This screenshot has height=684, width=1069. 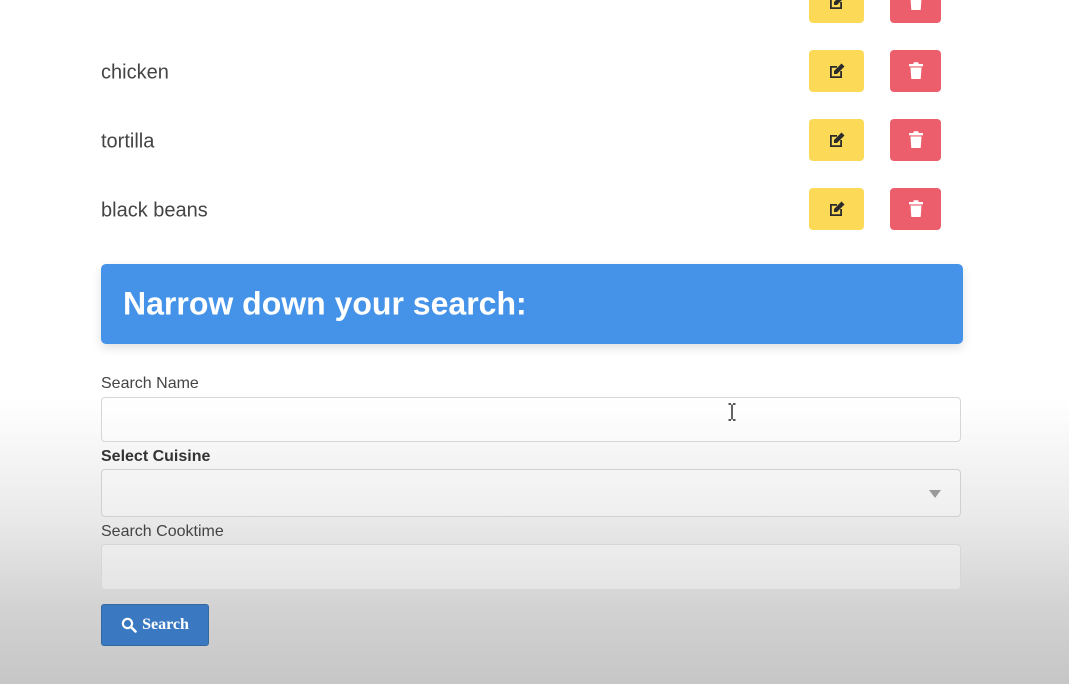 I want to click on select-cuisine-label: Select Cuisine, so click(x=156, y=456).